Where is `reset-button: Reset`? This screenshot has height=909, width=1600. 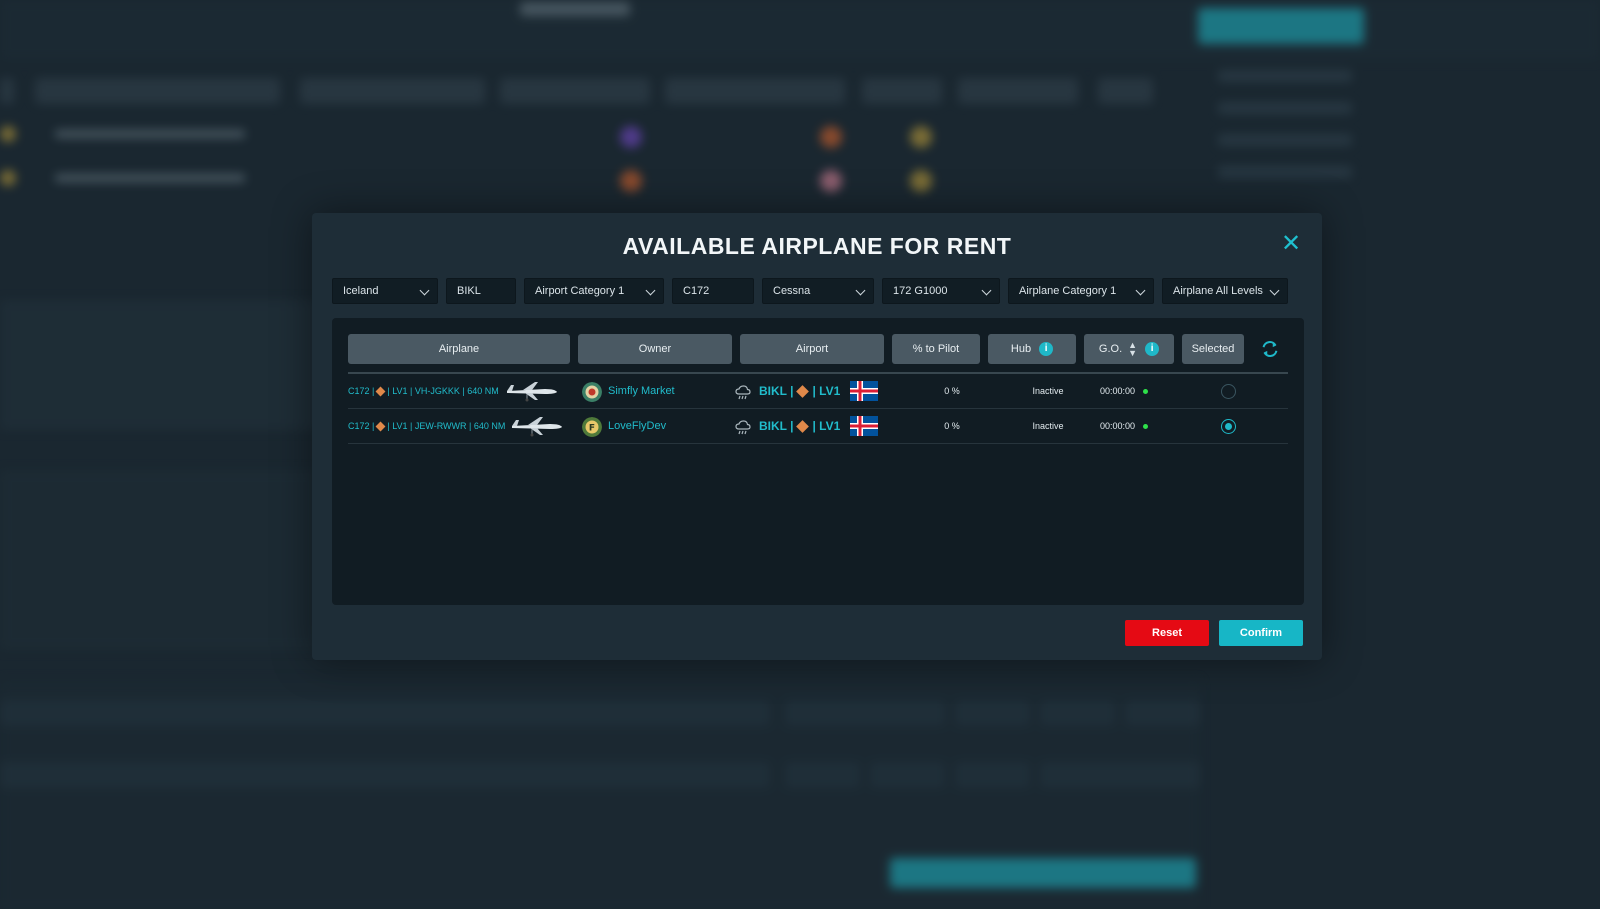
reset-button: Reset is located at coordinates (1167, 633).